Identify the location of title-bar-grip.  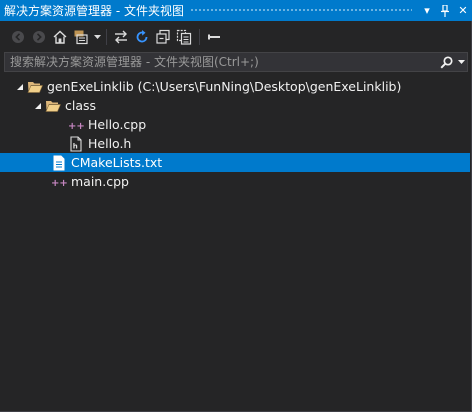
(300, 10).